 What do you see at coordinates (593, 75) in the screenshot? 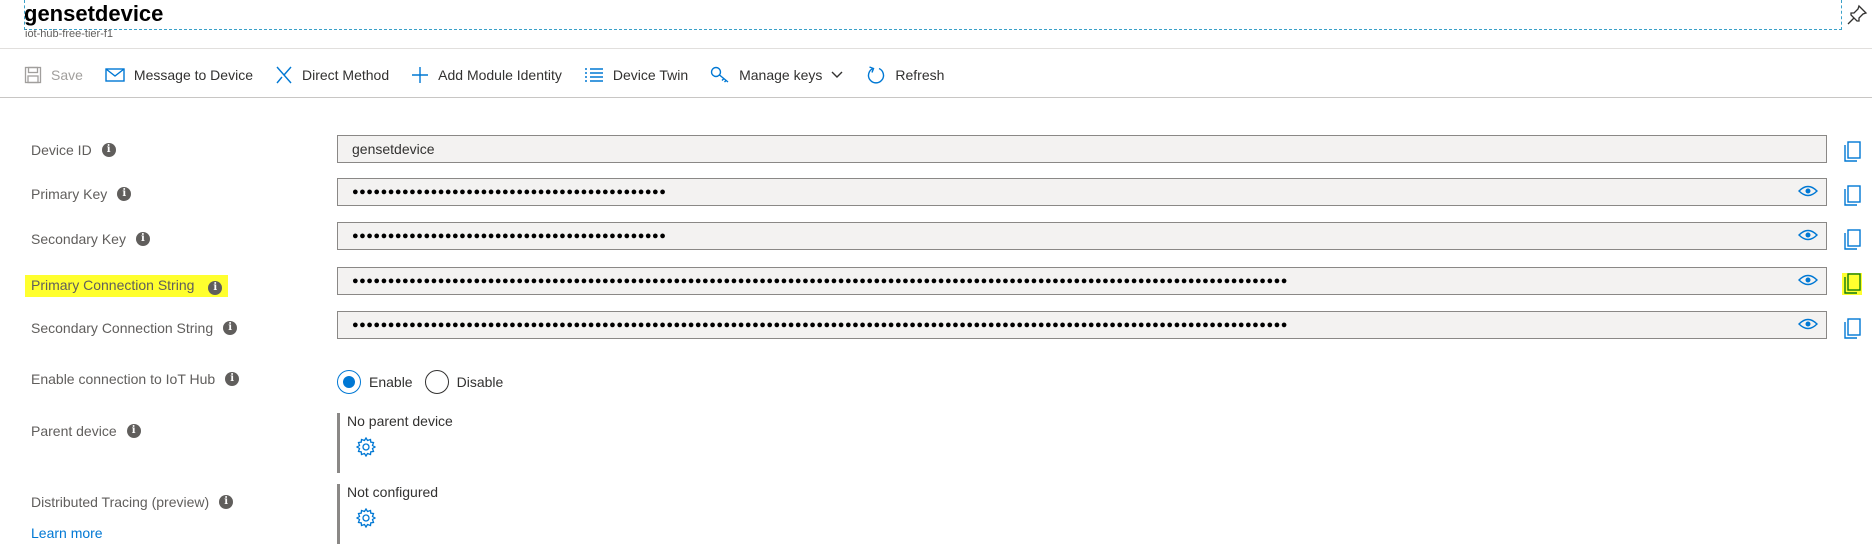
I see `list-icon` at bounding box center [593, 75].